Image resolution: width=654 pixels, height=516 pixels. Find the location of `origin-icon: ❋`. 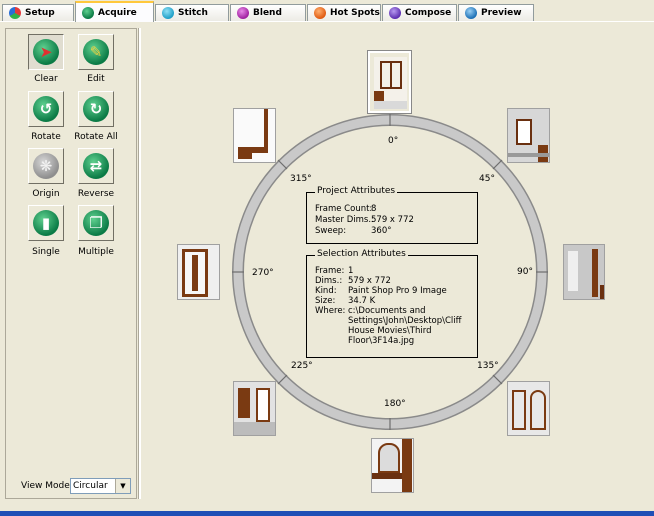

origin-icon: ❋ is located at coordinates (46, 166).